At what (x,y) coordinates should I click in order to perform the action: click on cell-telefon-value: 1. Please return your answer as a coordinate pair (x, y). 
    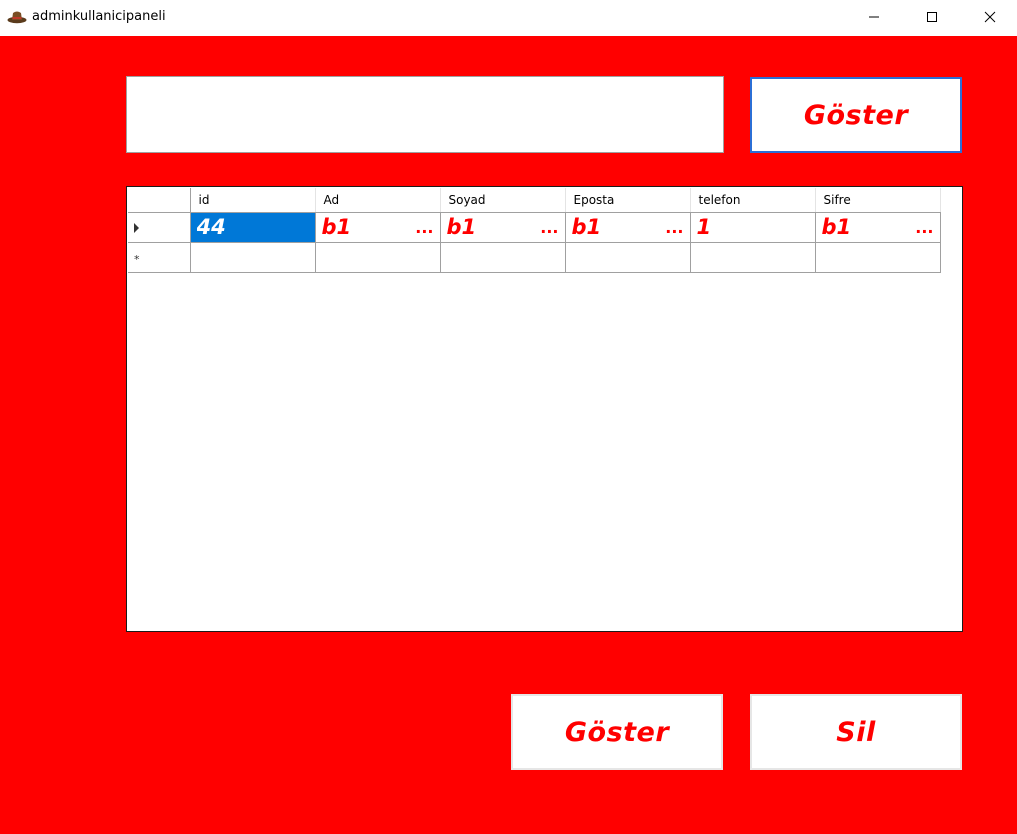
    Looking at the image, I should click on (704, 227).